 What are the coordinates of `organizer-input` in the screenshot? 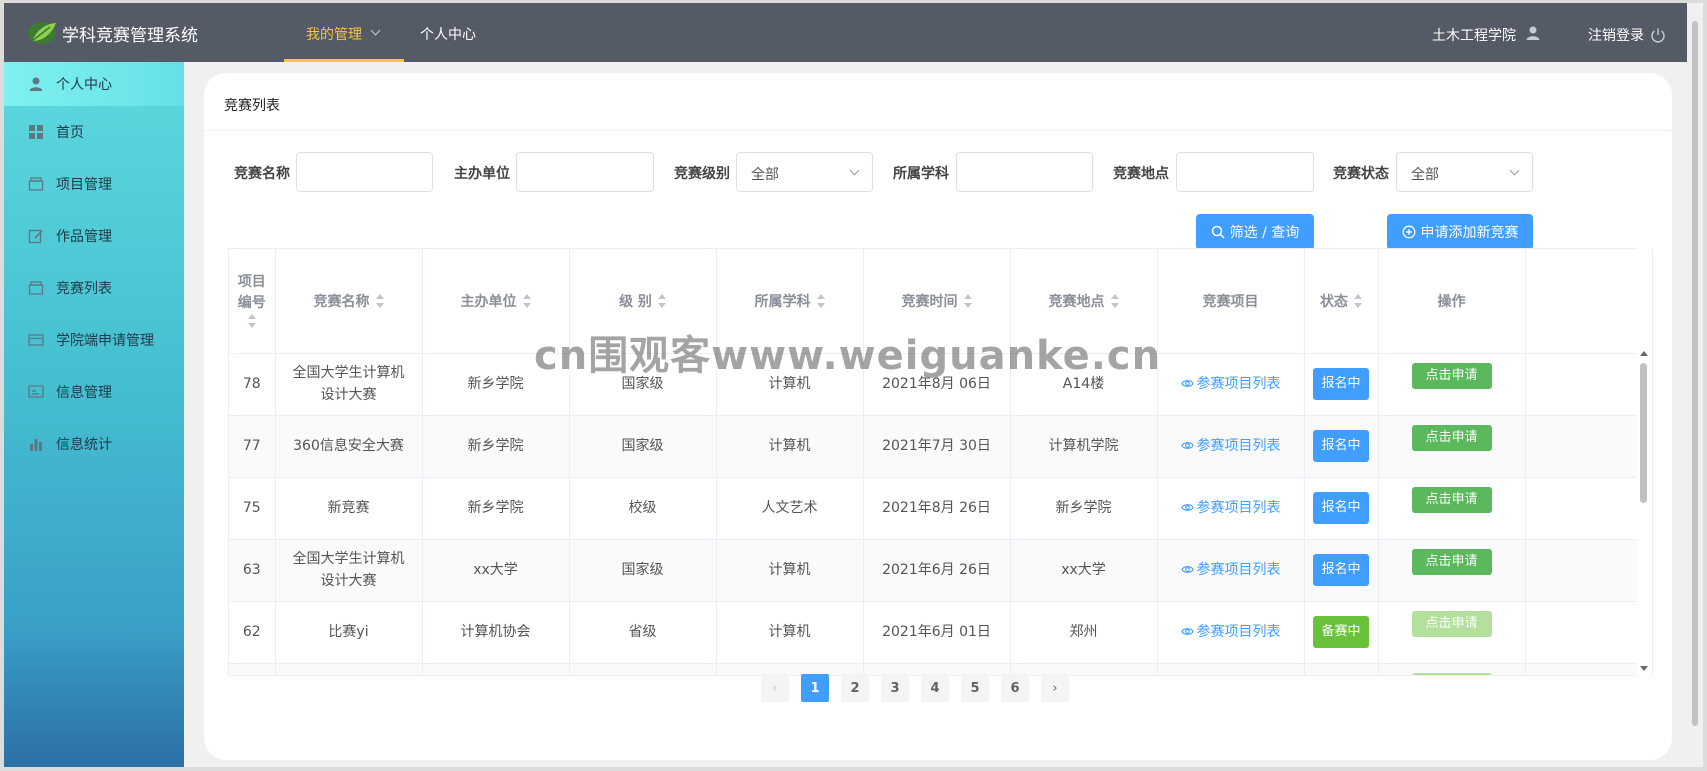 It's located at (585, 172).